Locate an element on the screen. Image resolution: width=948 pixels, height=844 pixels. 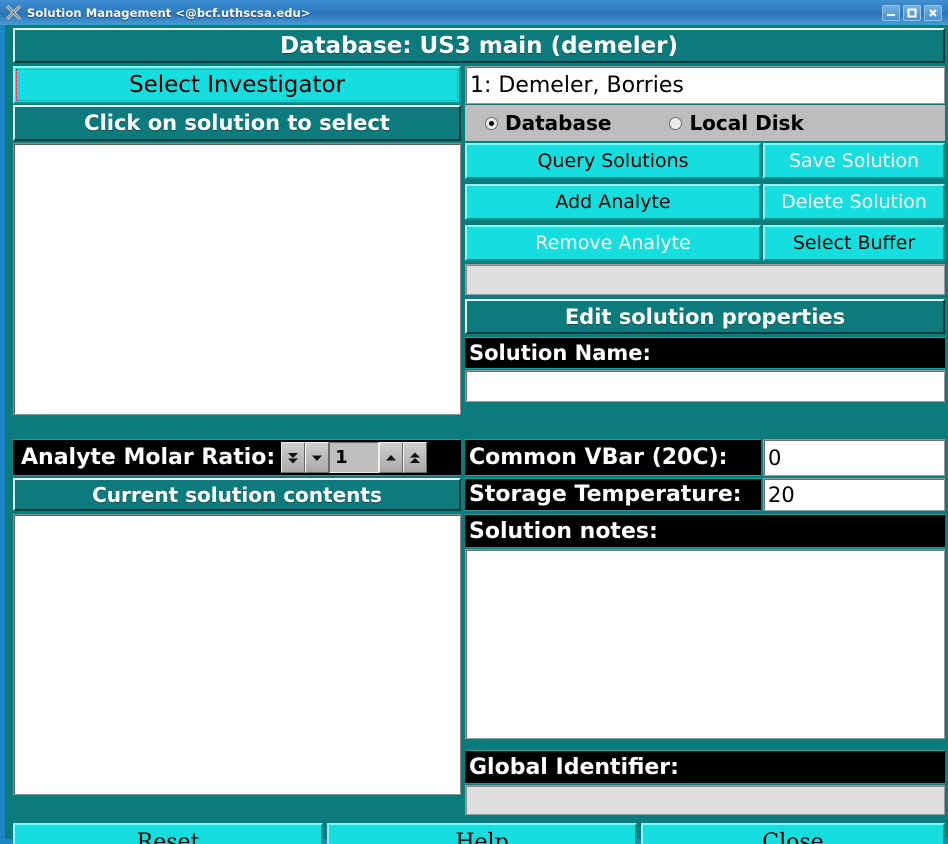
remove-analyte-button: Remove Analyte is located at coordinates (613, 243).